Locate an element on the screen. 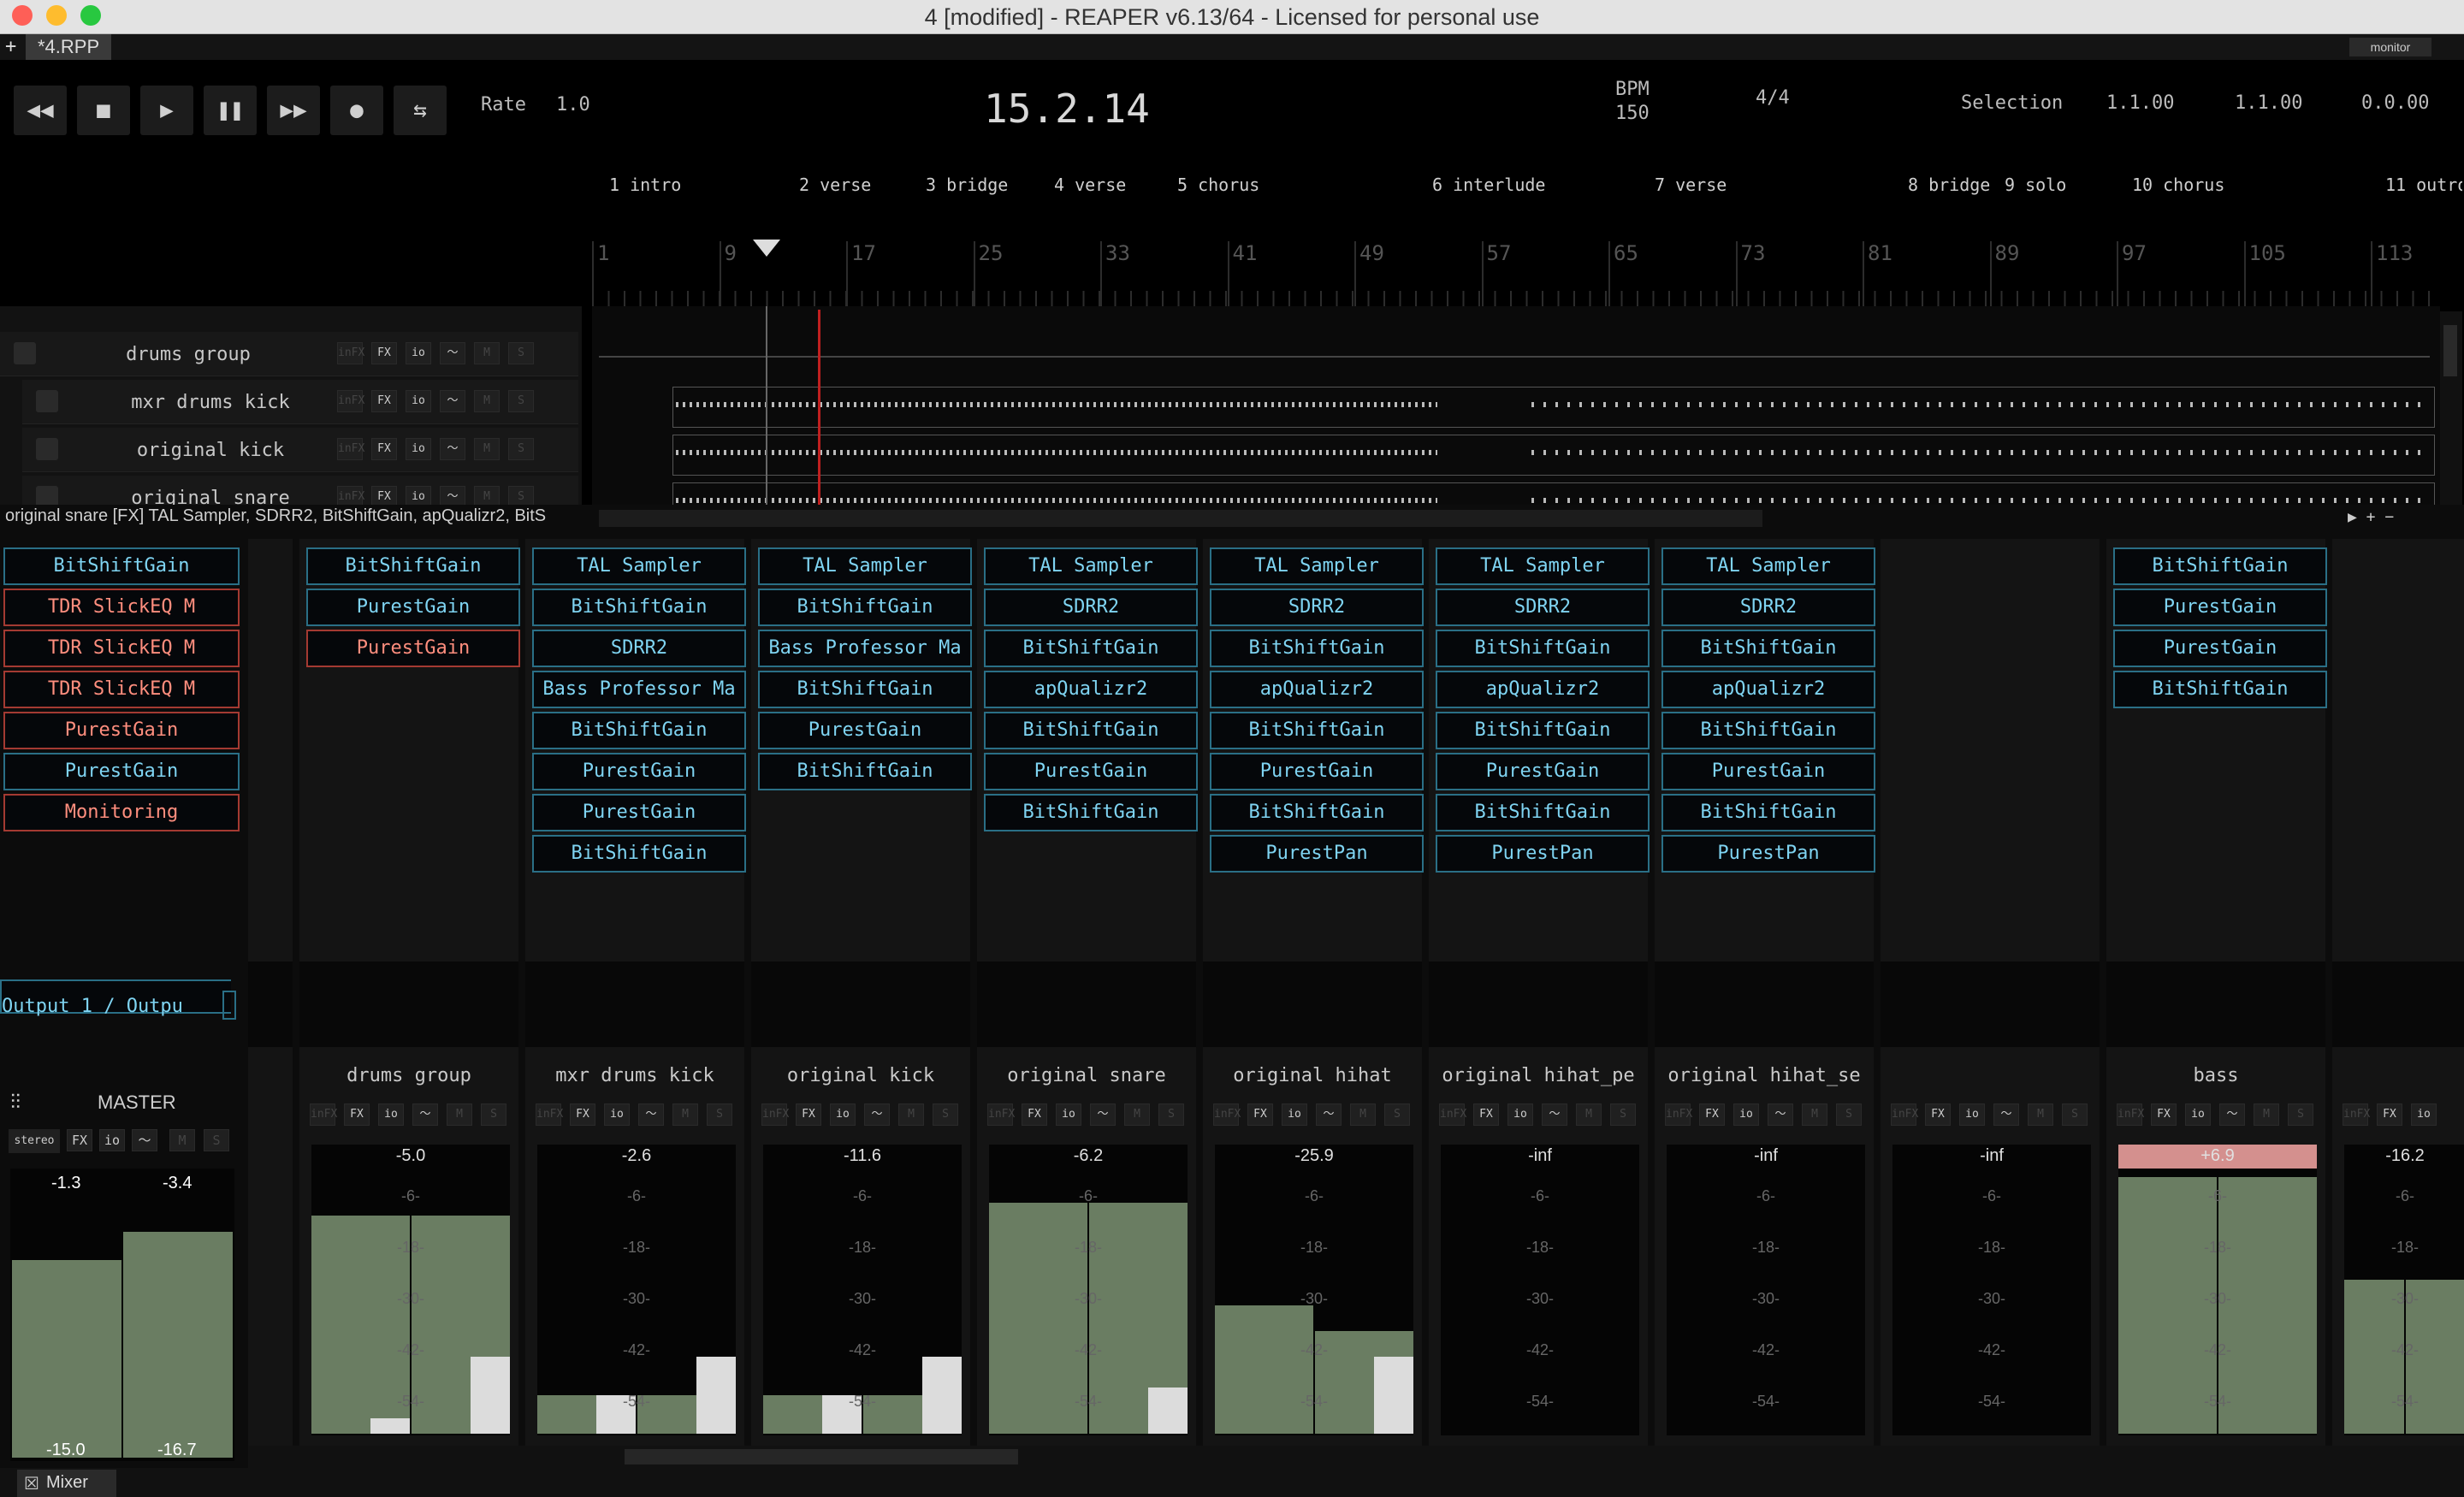  selection-start: 1.1.00 is located at coordinates (2140, 103).